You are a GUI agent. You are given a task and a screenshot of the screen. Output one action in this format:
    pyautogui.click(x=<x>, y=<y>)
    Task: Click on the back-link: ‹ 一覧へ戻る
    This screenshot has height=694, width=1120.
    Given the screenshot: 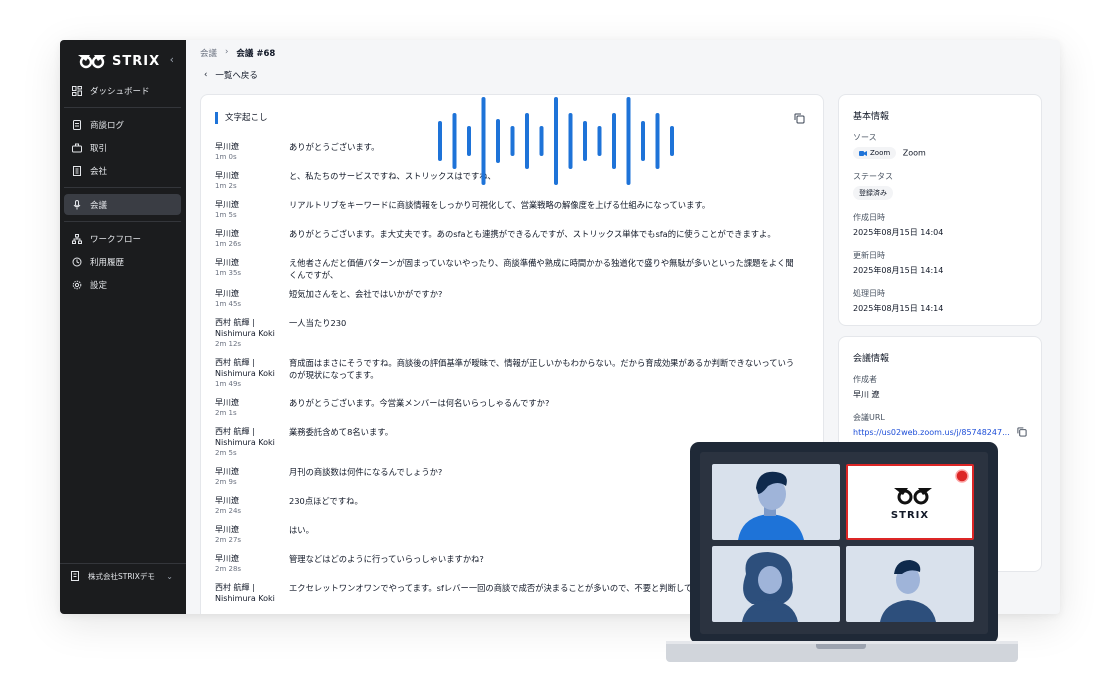 What is the action you would take?
    pyautogui.click(x=231, y=75)
    